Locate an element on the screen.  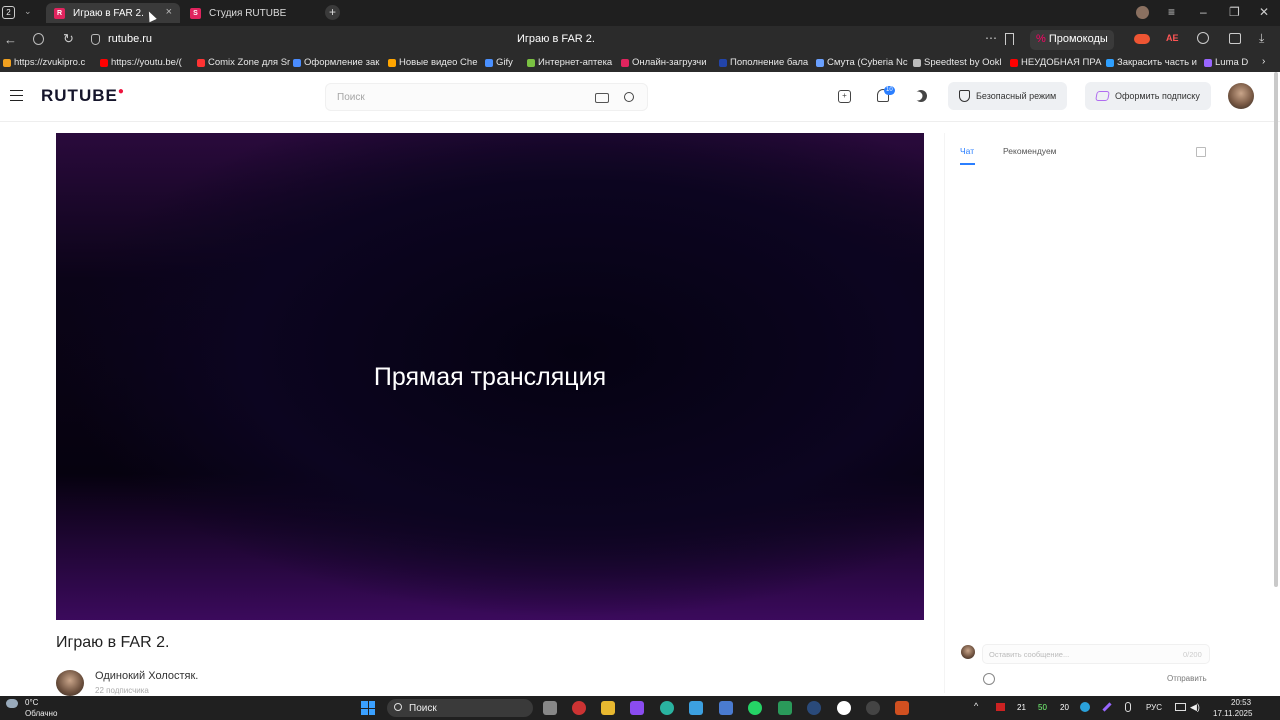
tray-number: 50 is located at coordinates (1042, 707).